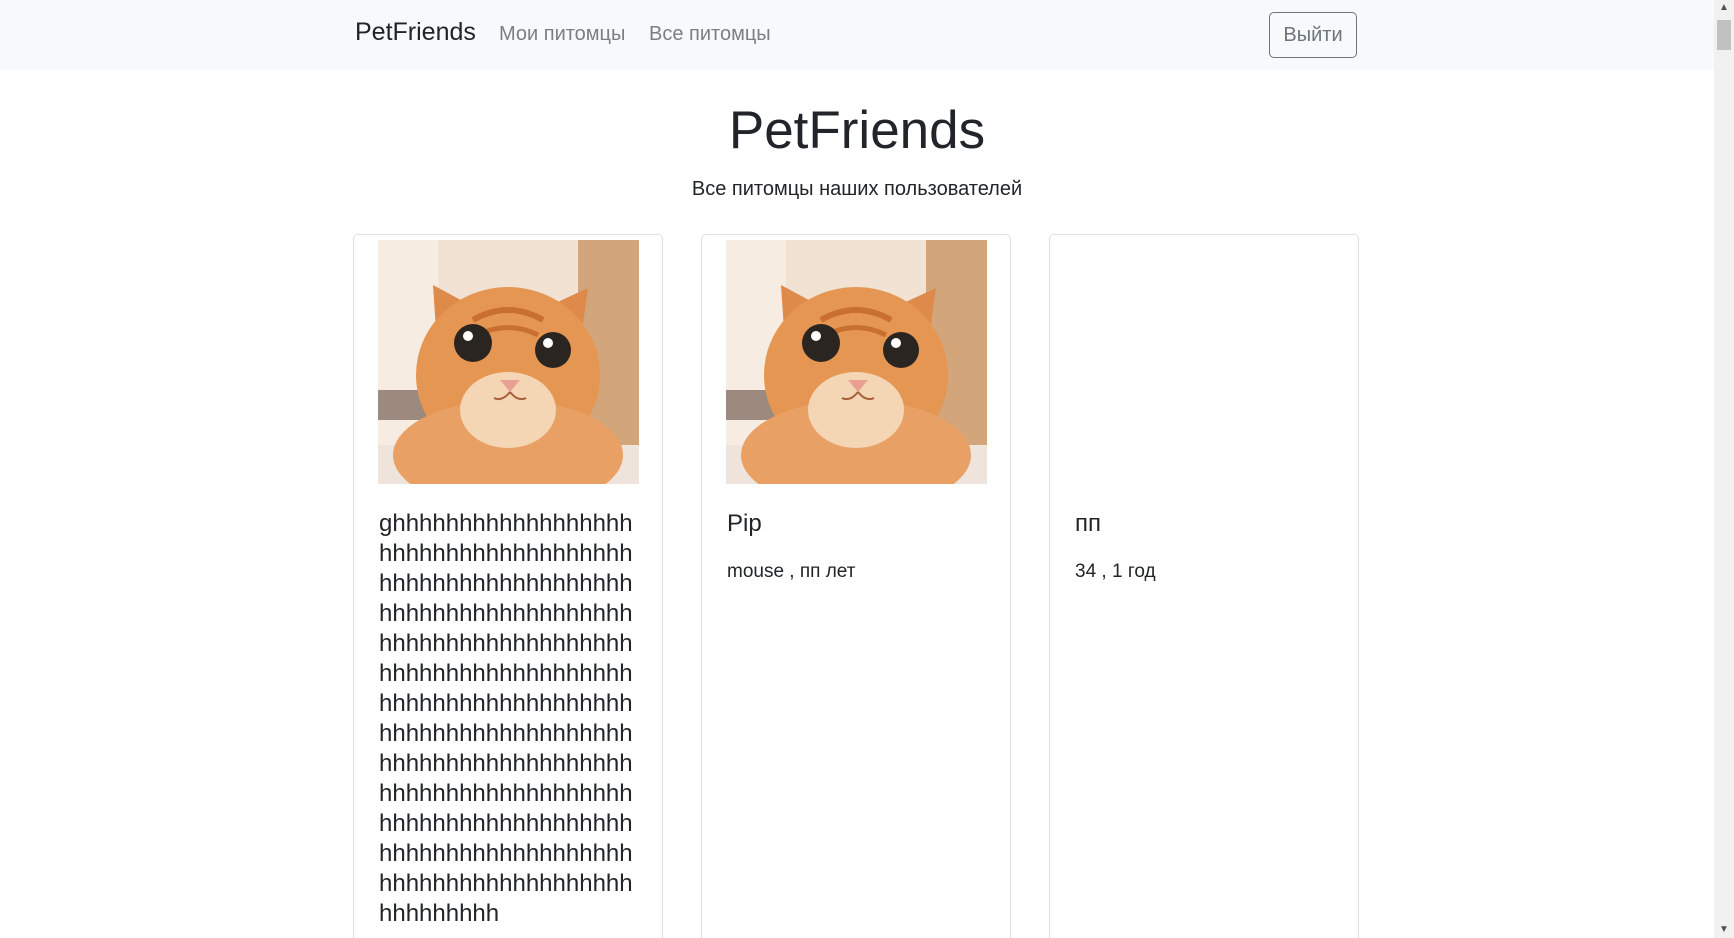  I want to click on scroll-up-arrow-icon: ▲, so click(1724, 8).